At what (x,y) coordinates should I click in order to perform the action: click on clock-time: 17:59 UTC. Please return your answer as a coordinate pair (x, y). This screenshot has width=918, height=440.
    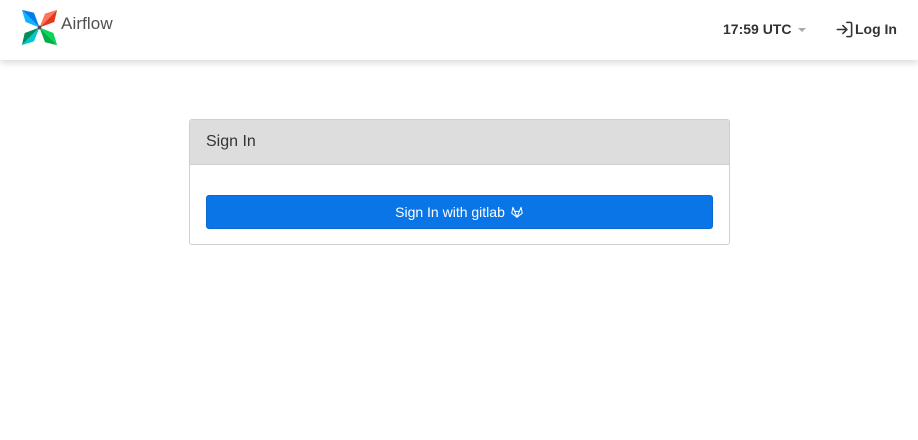
    Looking at the image, I should click on (757, 29).